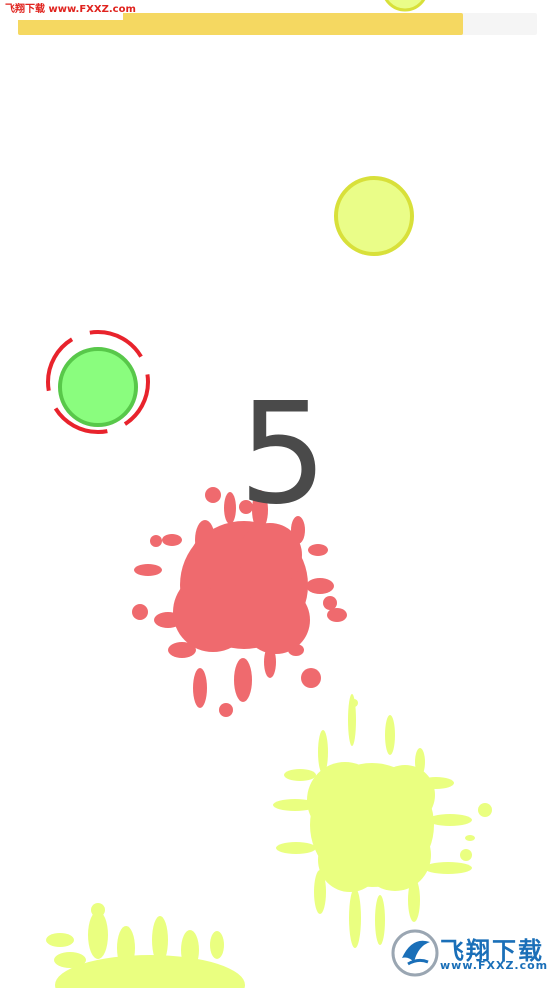 This screenshot has width=555, height=988. I want to click on fxxz-watermark-logo: 飞翔下载 www.FXXZ.com, so click(468, 953).